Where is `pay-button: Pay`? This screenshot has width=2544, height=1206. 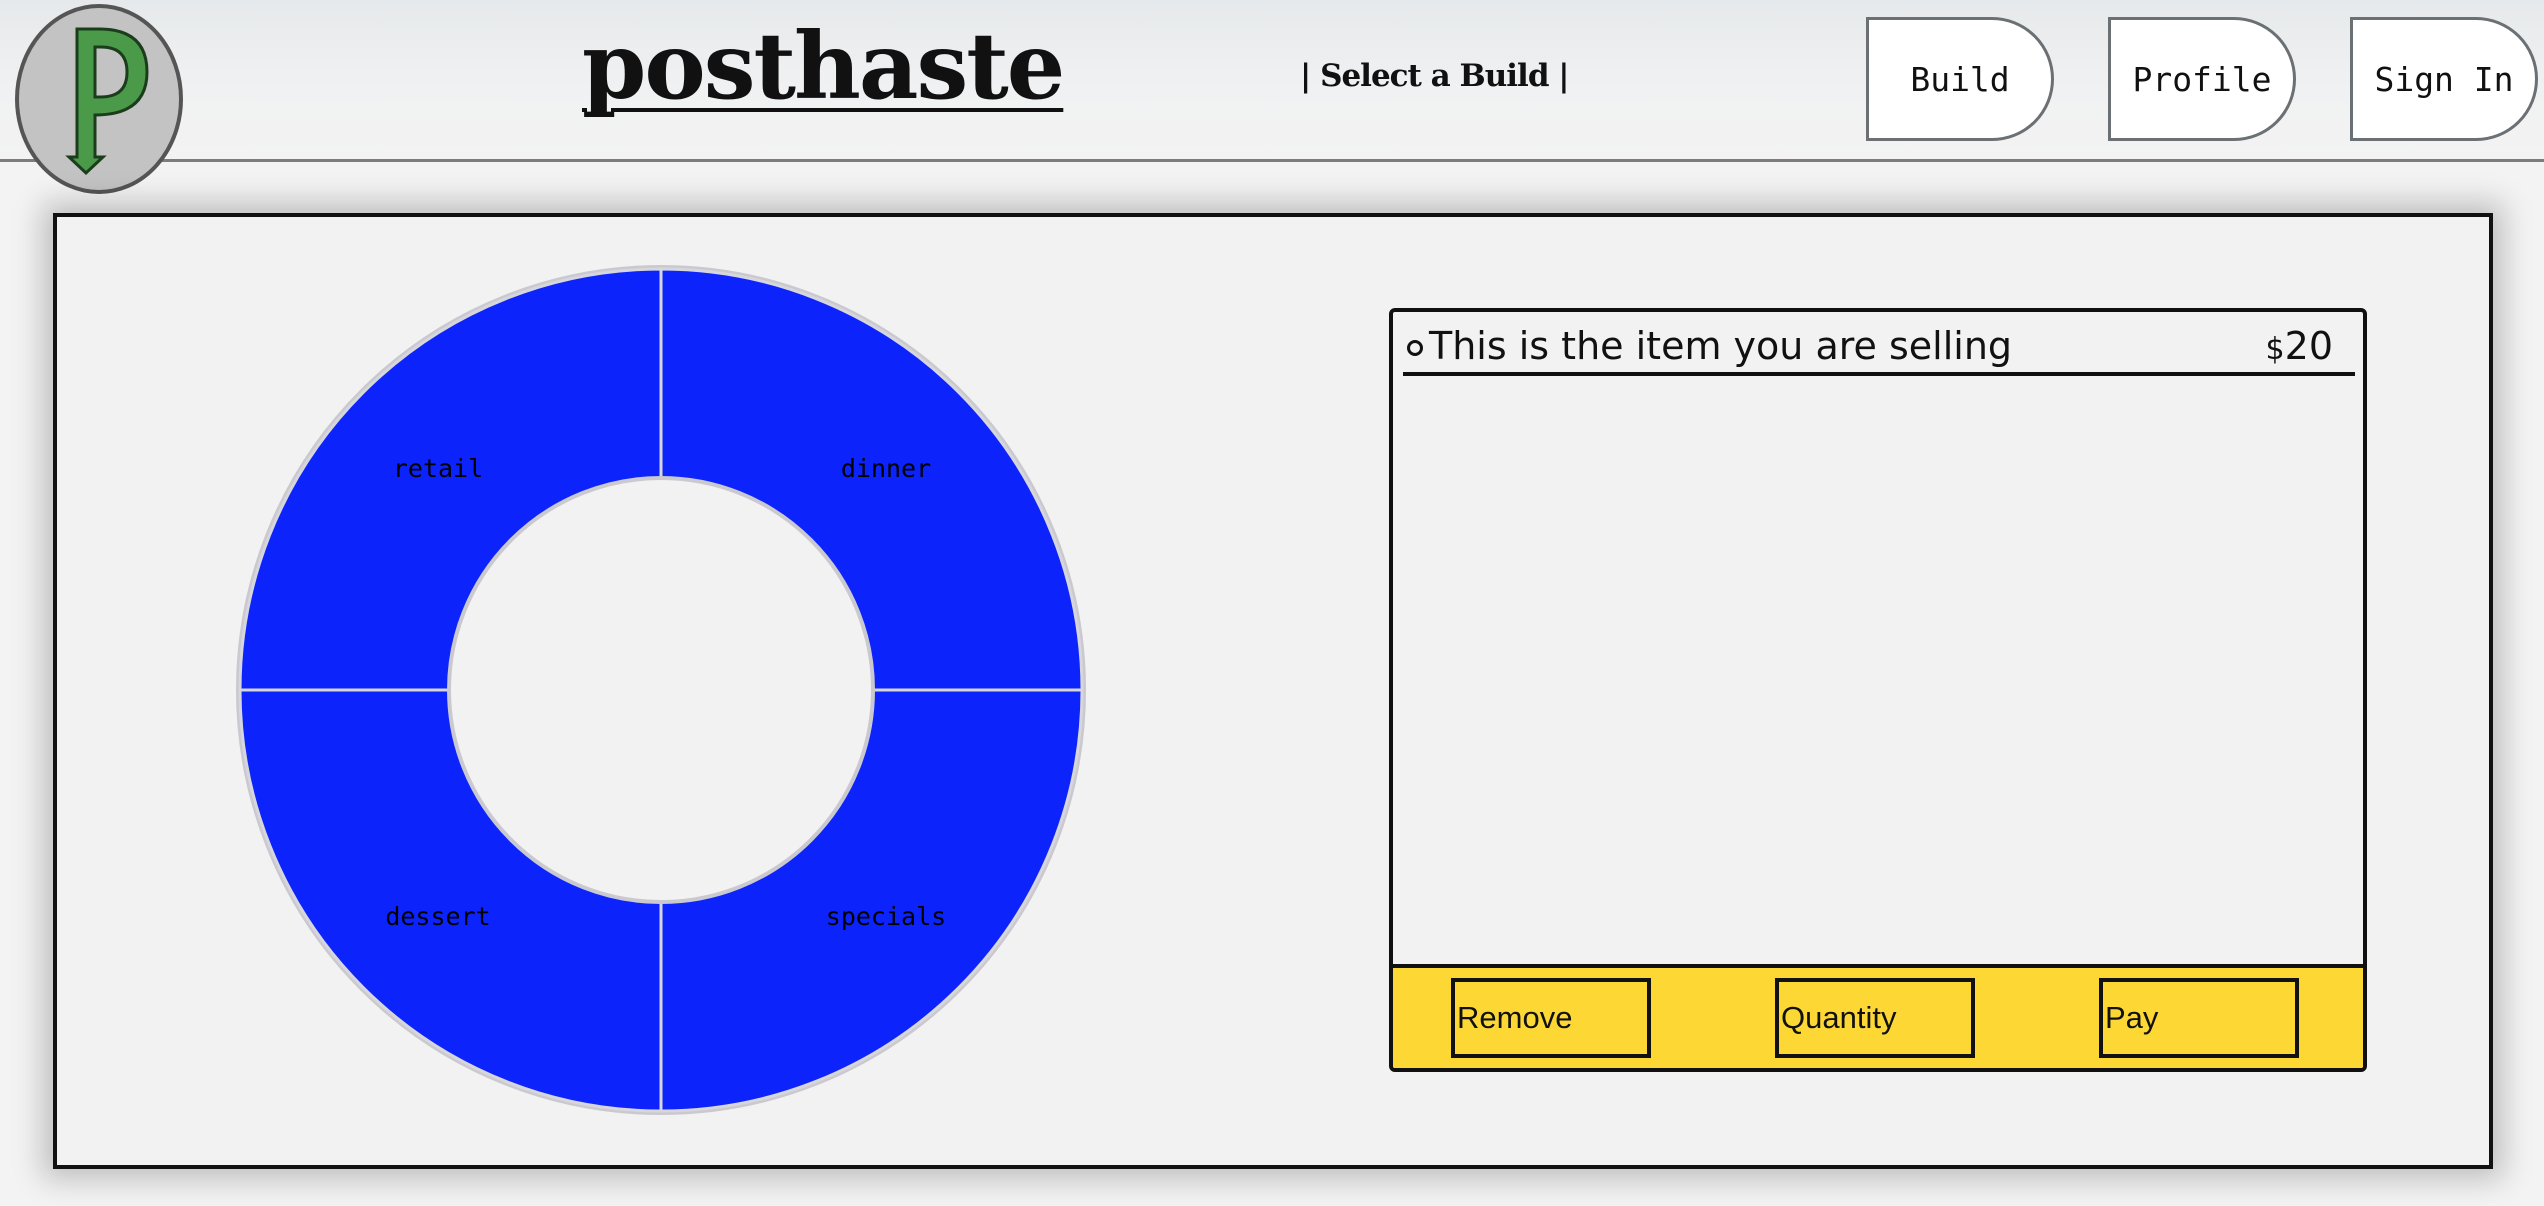 pay-button: Pay is located at coordinates (2199, 1018).